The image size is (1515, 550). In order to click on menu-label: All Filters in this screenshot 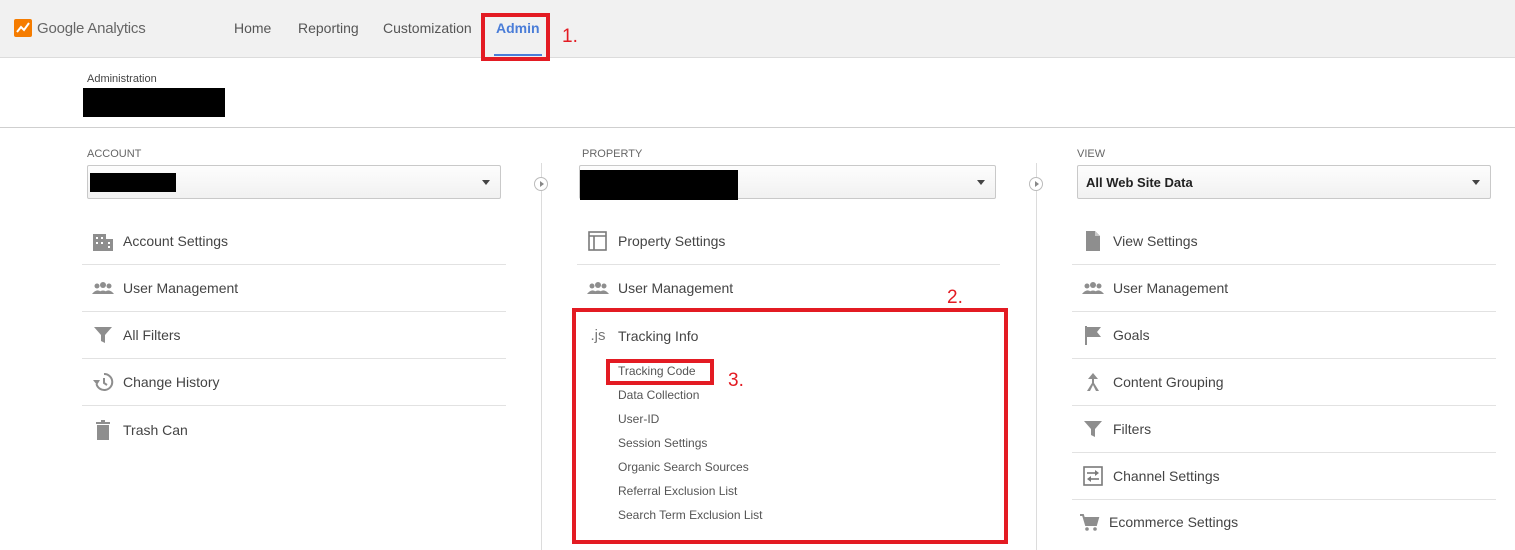, I will do `click(152, 335)`.